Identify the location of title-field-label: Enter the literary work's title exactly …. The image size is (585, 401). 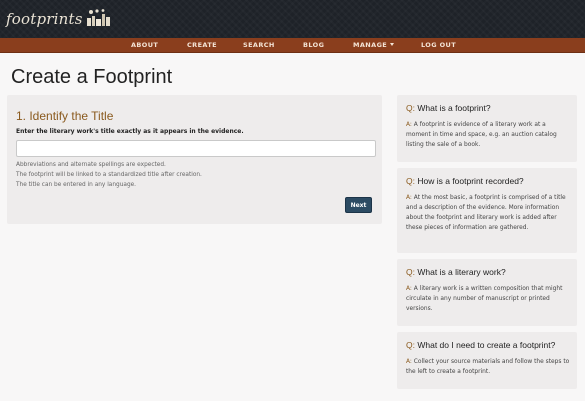
(130, 131).